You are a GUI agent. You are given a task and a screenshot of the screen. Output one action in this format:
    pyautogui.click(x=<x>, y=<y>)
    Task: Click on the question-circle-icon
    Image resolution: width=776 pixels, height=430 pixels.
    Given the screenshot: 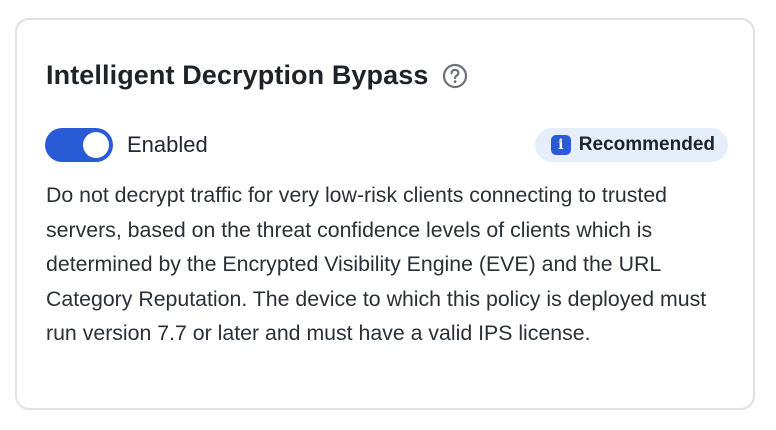 What is the action you would take?
    pyautogui.click(x=455, y=75)
    